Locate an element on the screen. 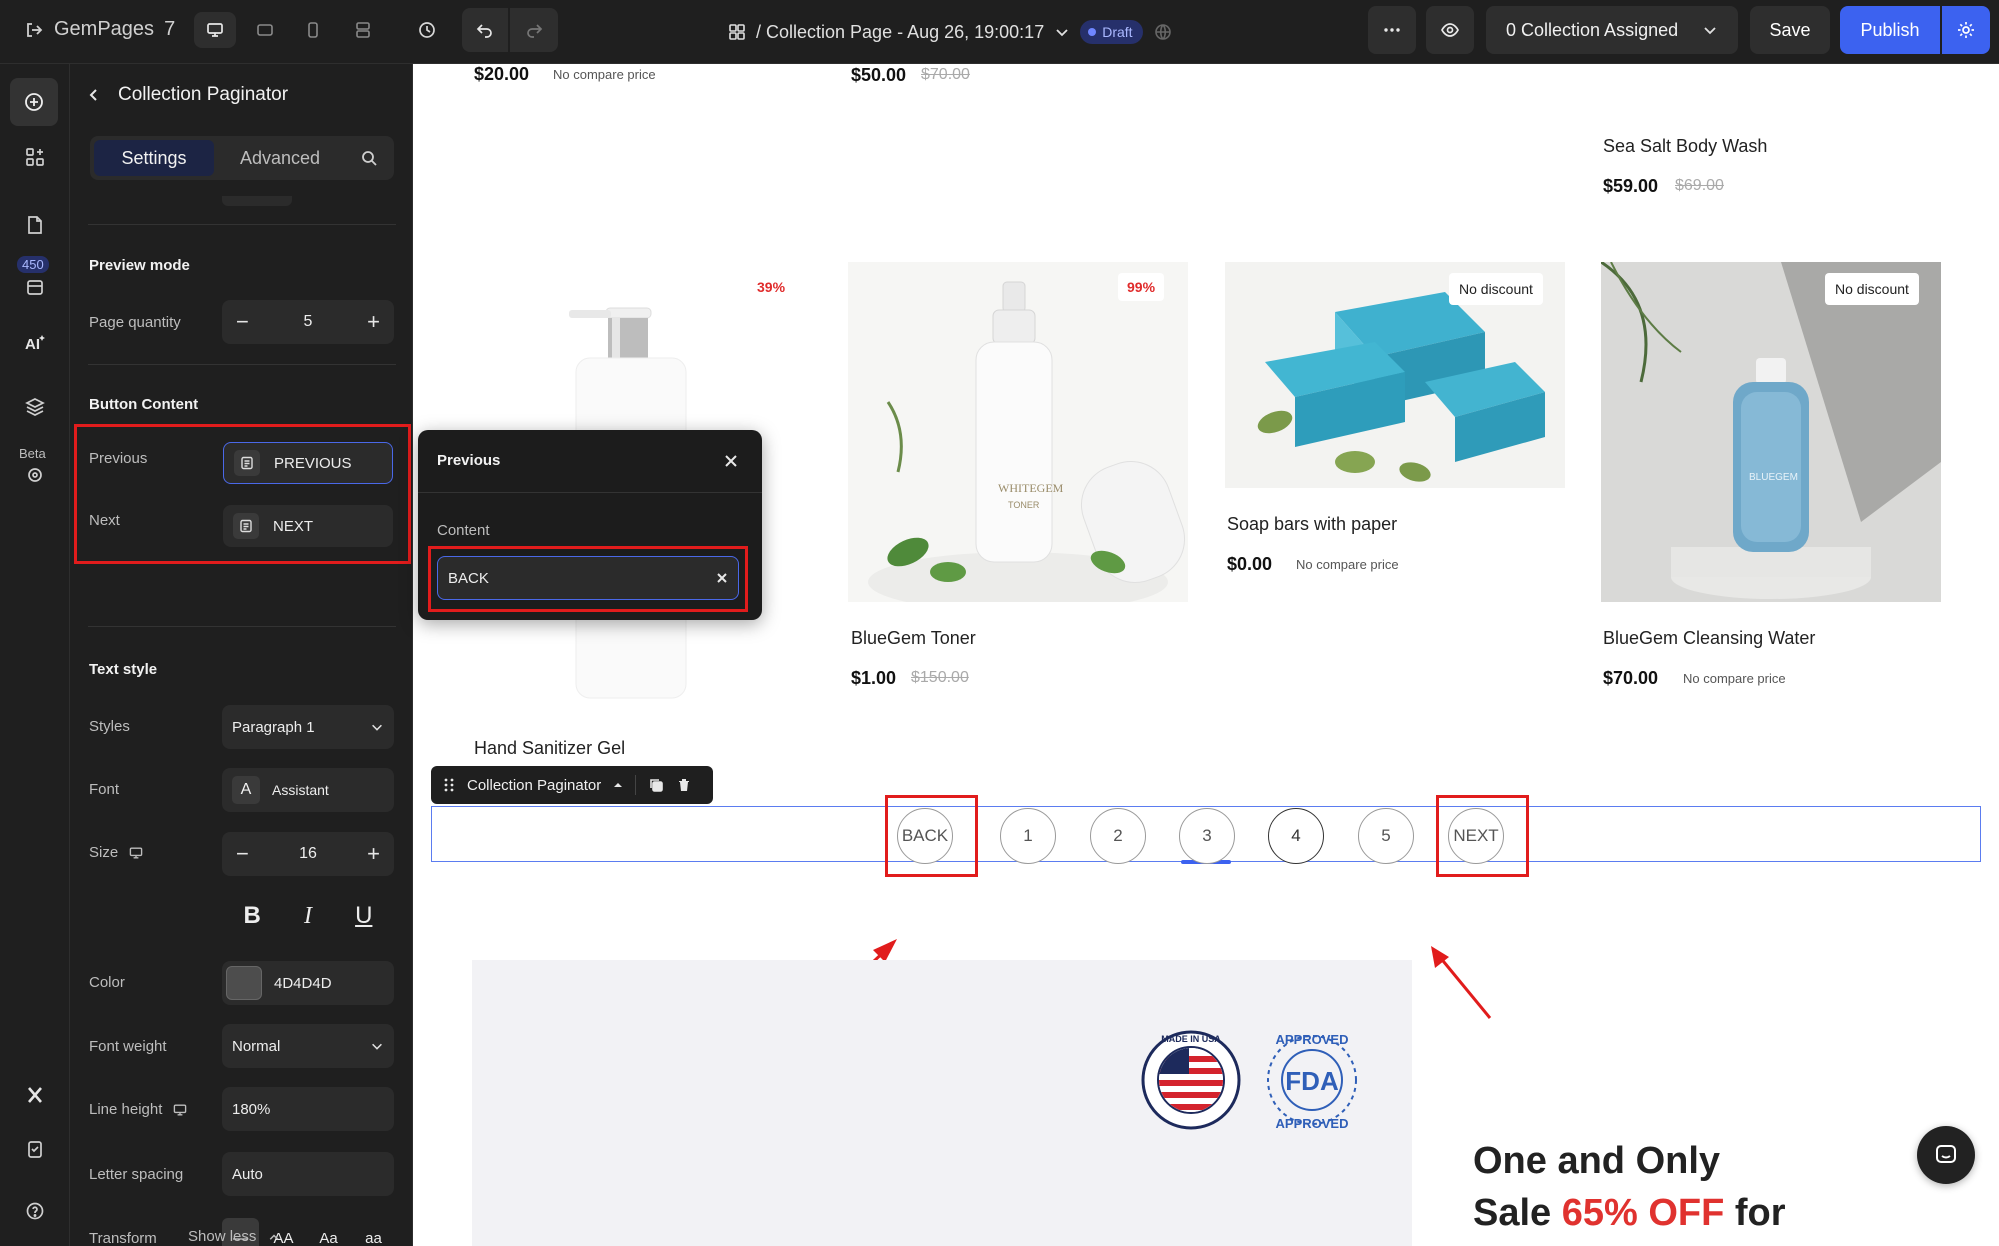 Image resolution: width=1999 pixels, height=1246 pixels. clipboard-icon is located at coordinates (35, 1149).